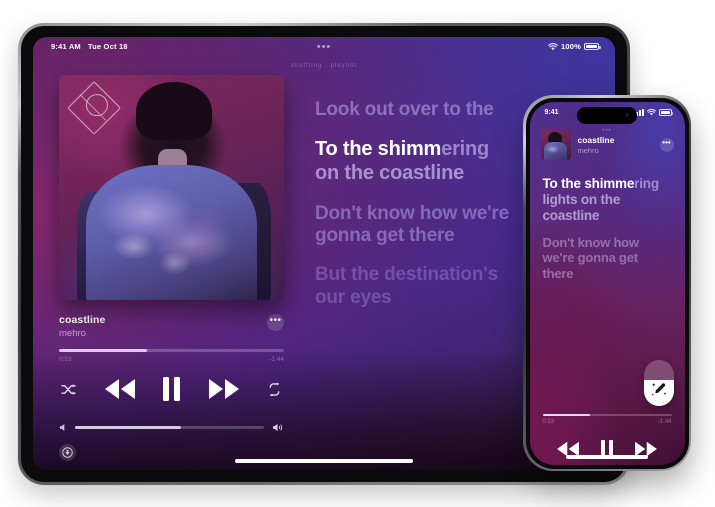 This screenshot has width=715, height=507. Describe the element at coordinates (278, 427) in the screenshot. I see `speaker-high-icon` at that location.